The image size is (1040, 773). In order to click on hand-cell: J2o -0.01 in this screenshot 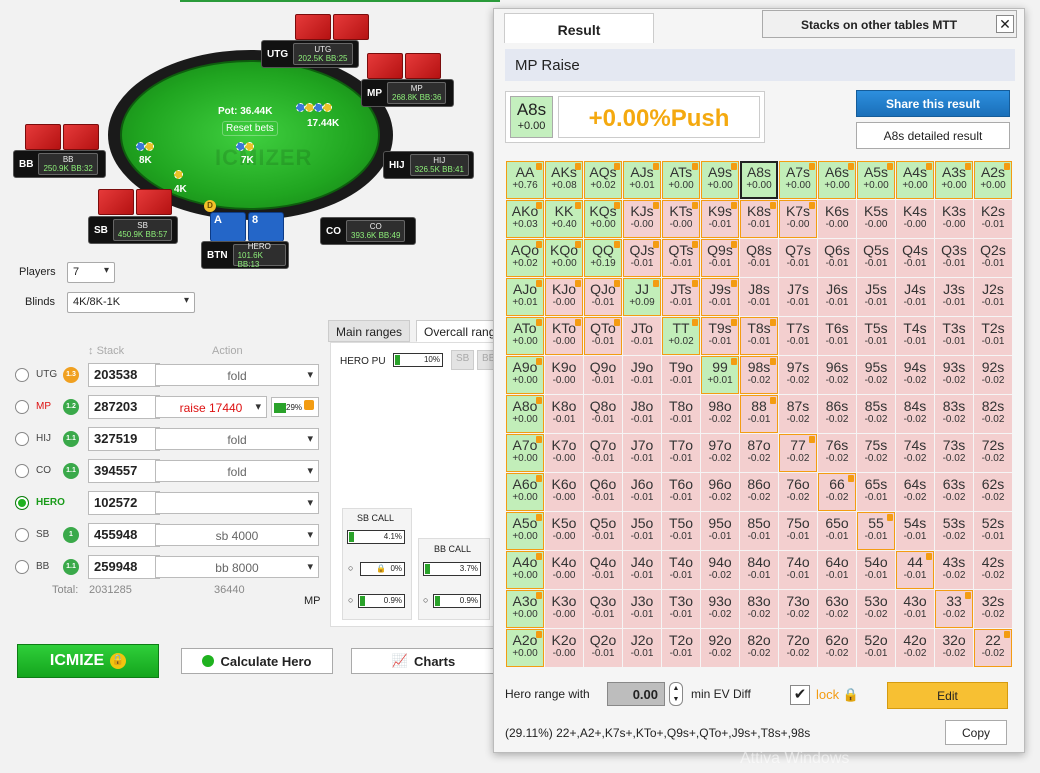, I will do `click(642, 648)`.